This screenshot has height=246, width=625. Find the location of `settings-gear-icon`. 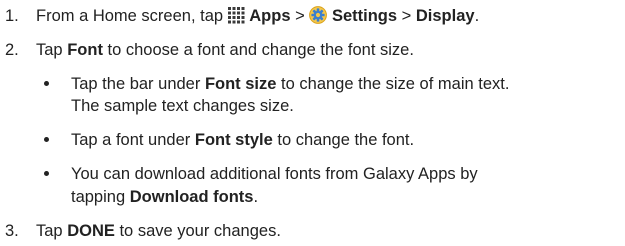

settings-gear-icon is located at coordinates (318, 15).